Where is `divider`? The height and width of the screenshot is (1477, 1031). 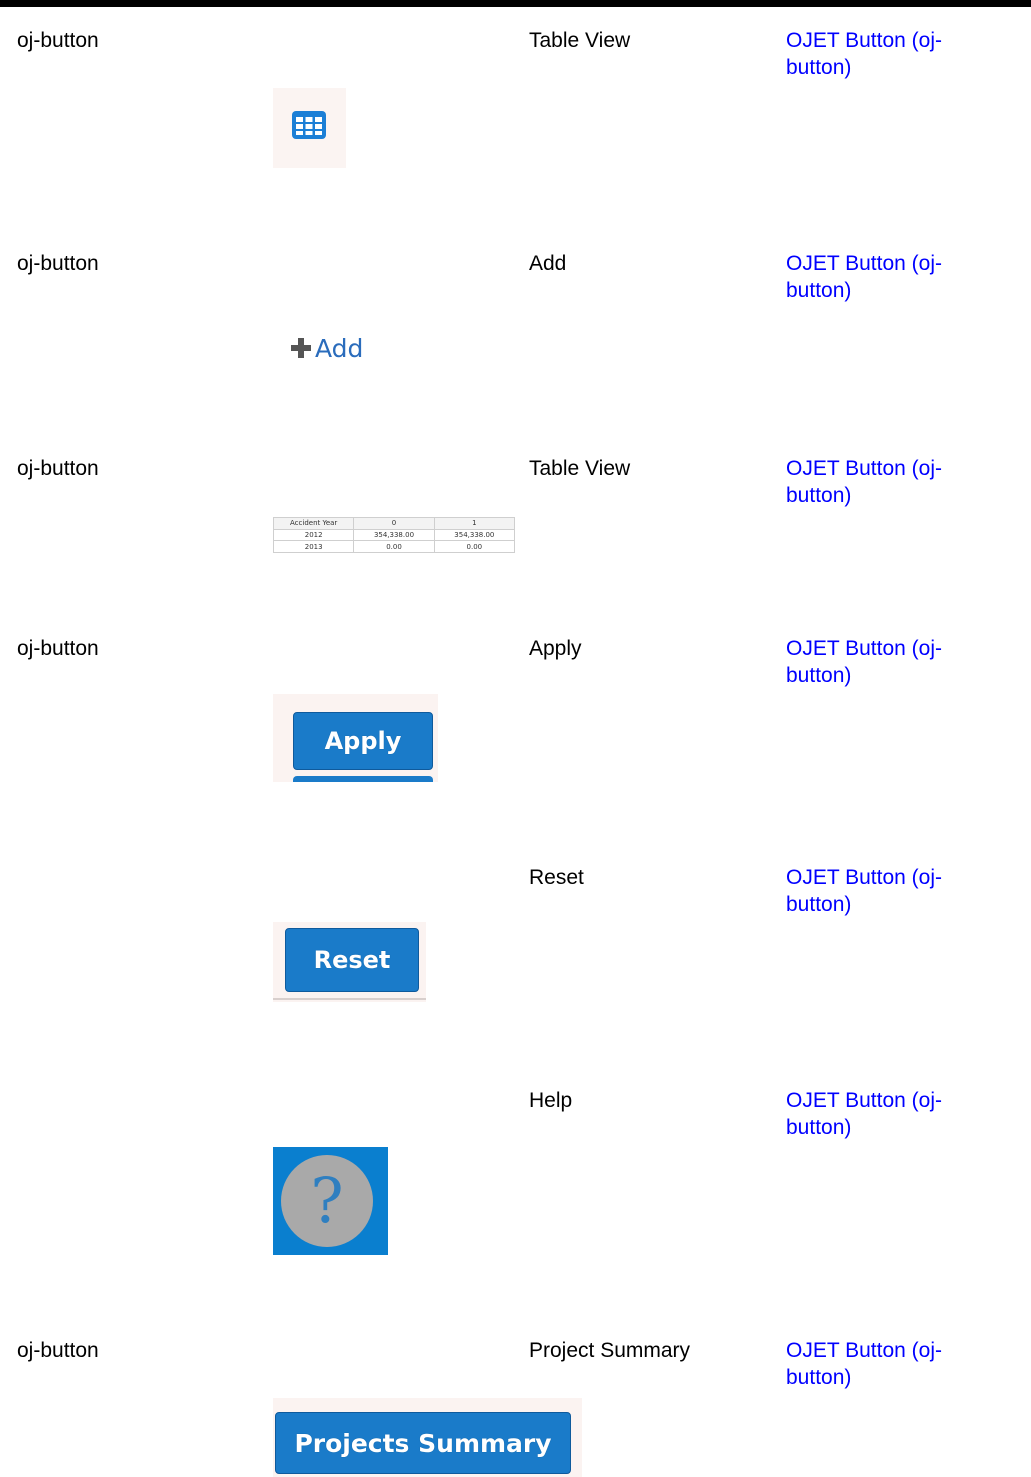
divider is located at coordinates (349, 999).